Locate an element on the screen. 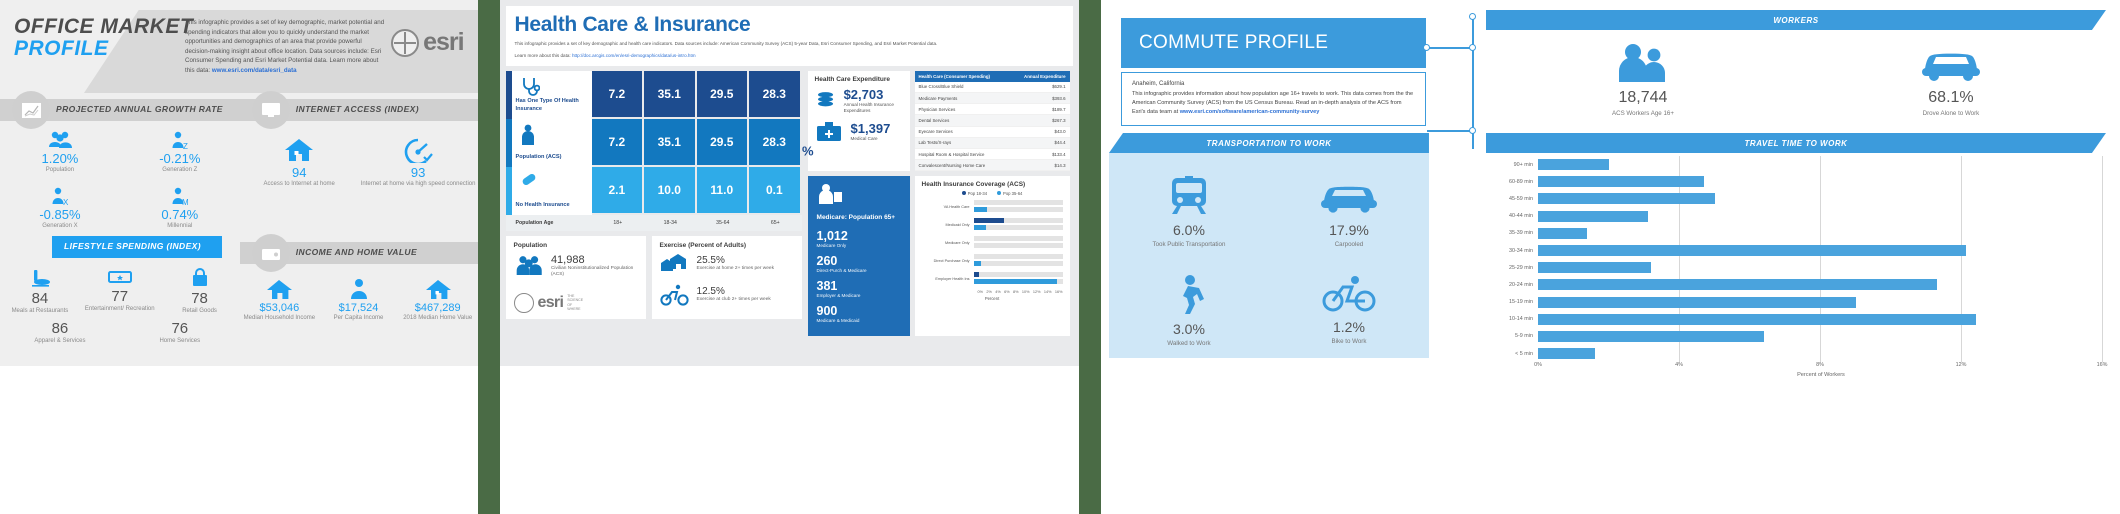 Image resolution: width=2120 pixels, height=514 pixels. exercise-item: 12.5% Exercise at club 2+ times per week is located at coordinates (726, 295).